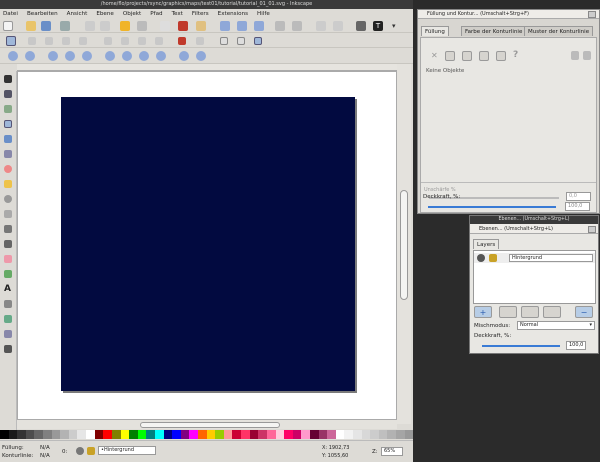 The image size is (600, 462). I want to click on text-tool-icon: T, so click(378, 26).